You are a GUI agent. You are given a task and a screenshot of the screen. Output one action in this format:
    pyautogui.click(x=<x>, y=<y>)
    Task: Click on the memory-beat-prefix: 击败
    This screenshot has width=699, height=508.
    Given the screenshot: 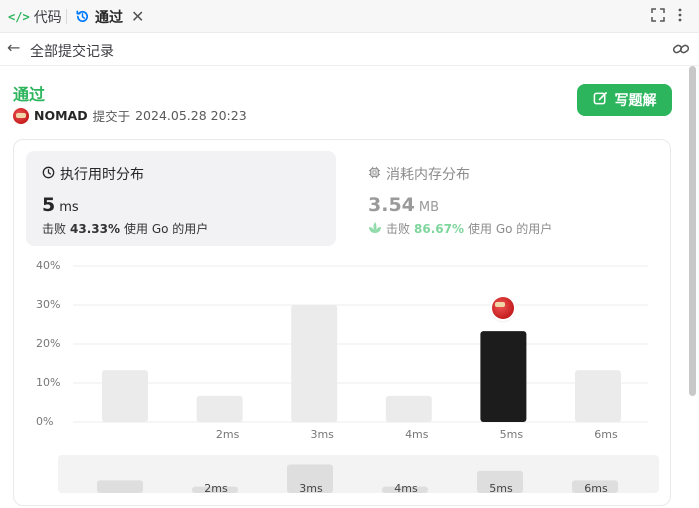 What is the action you would take?
    pyautogui.click(x=398, y=229)
    